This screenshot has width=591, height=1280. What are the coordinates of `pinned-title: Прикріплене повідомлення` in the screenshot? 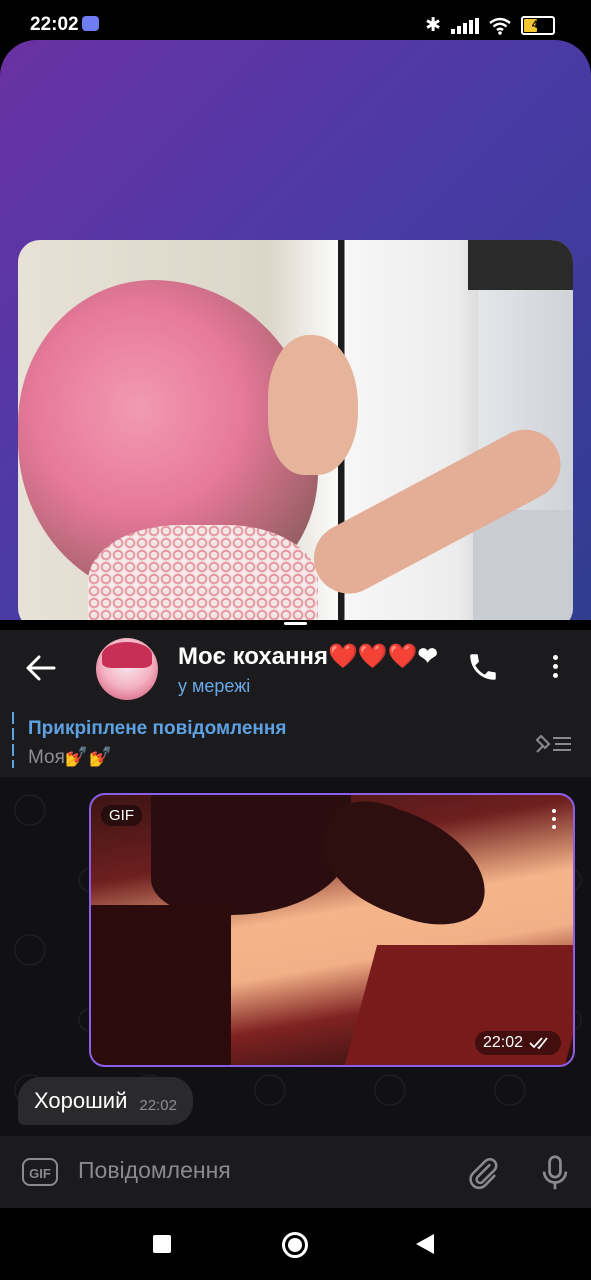 It's located at (157, 728).